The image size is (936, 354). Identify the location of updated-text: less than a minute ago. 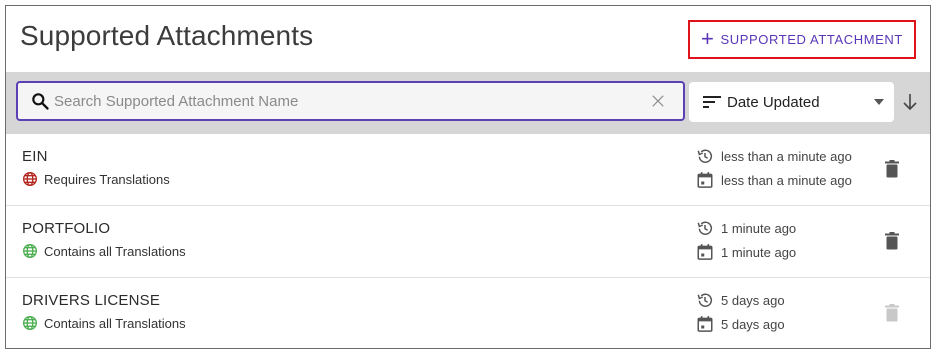
(786, 156).